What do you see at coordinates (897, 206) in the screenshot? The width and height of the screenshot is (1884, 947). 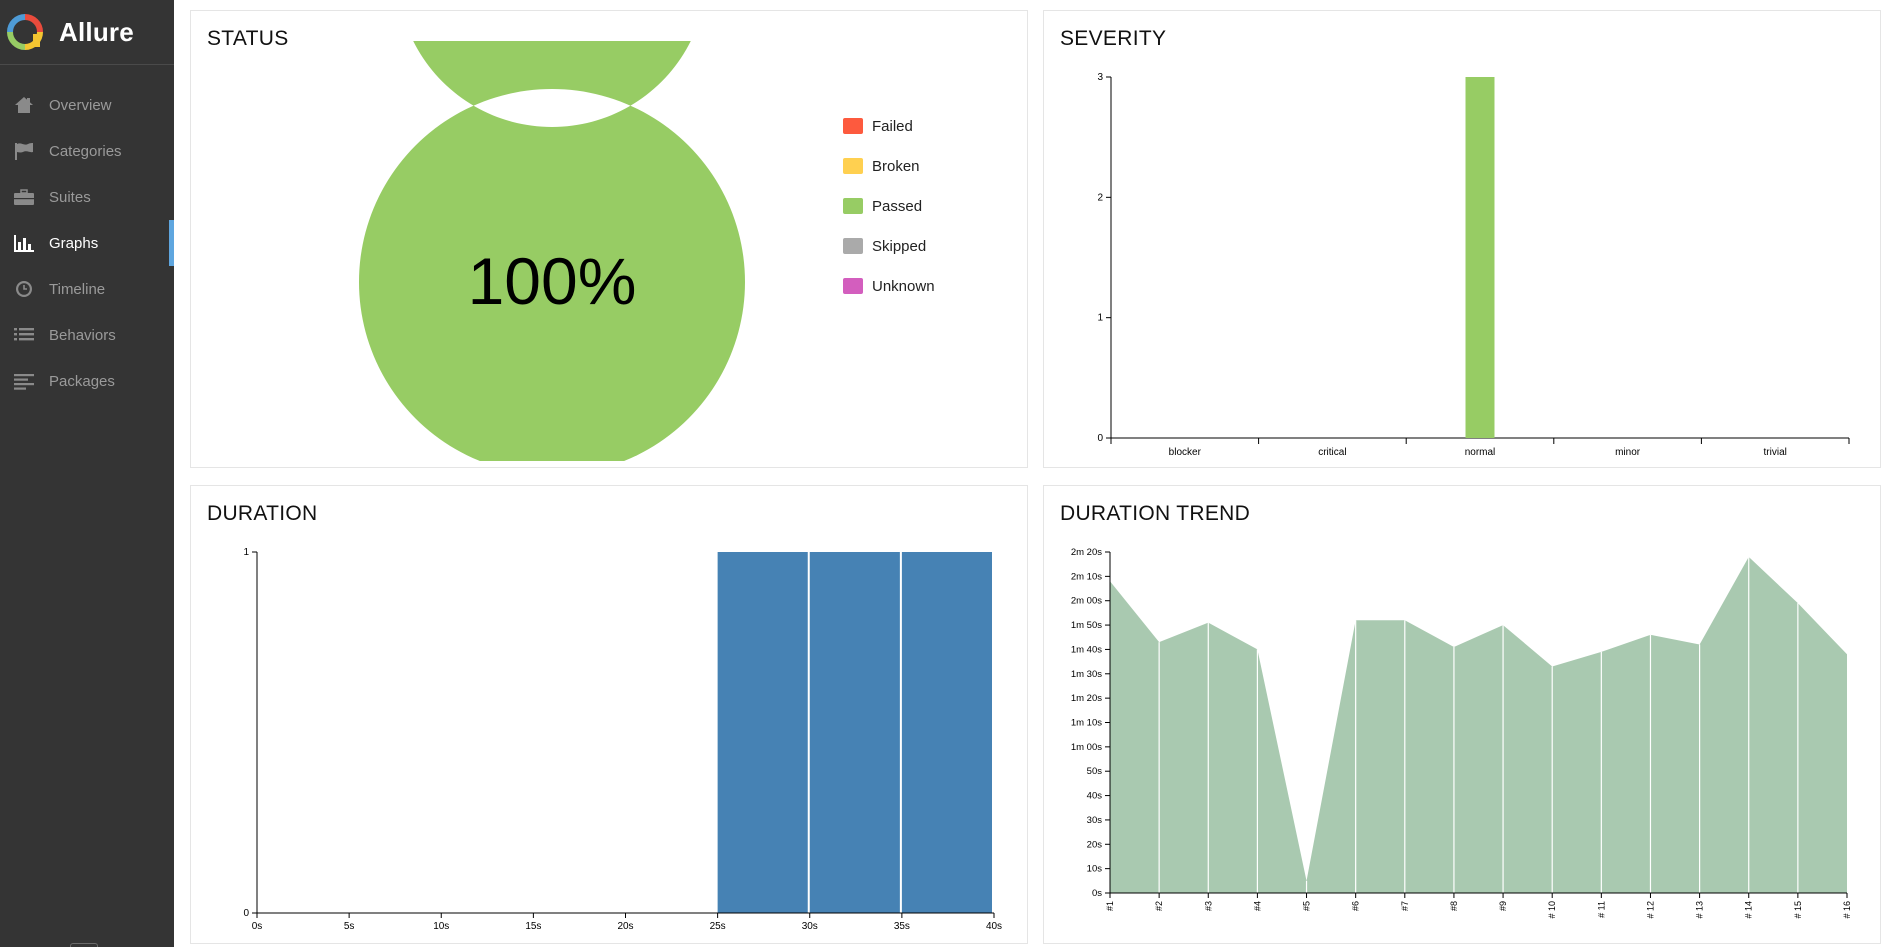 I see `legend-label: Passed` at bounding box center [897, 206].